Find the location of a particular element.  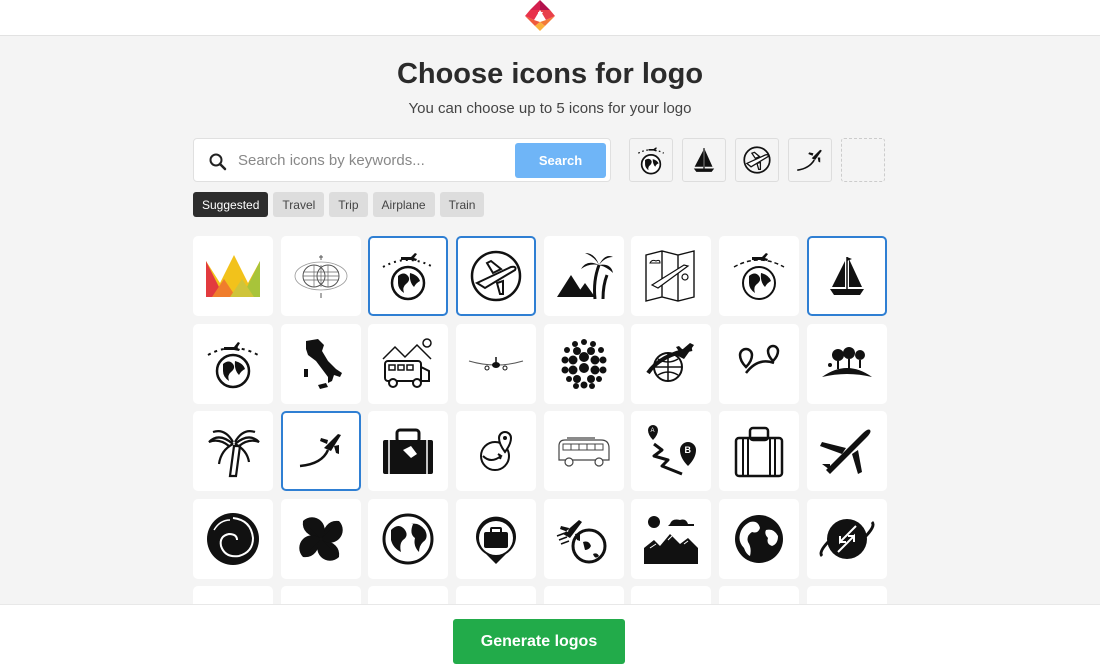

suitcase-outline-icon is located at coordinates (759, 452).